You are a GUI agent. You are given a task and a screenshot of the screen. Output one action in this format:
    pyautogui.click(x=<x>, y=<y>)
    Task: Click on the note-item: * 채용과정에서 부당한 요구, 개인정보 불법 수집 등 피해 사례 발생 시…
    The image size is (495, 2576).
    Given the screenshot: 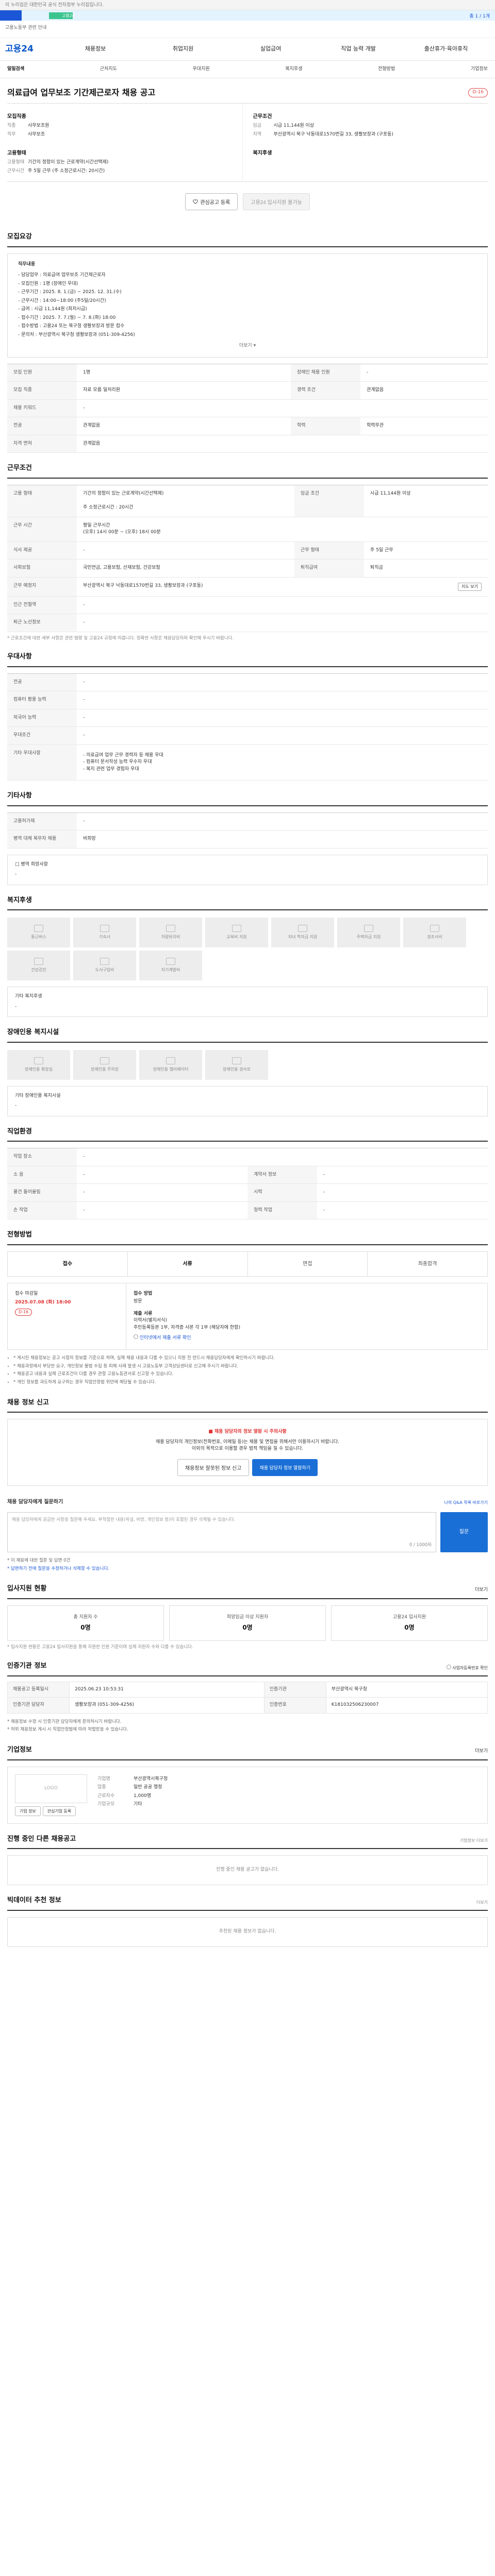 What is the action you would take?
    pyautogui.click(x=250, y=1366)
    